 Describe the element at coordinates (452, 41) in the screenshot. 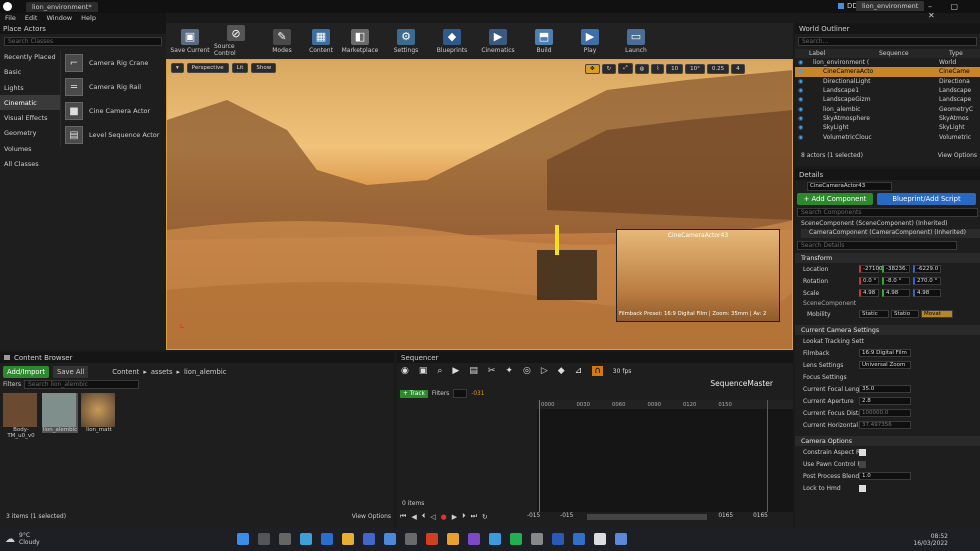

I see `blueprints-button: ◆ Blueprints` at that location.